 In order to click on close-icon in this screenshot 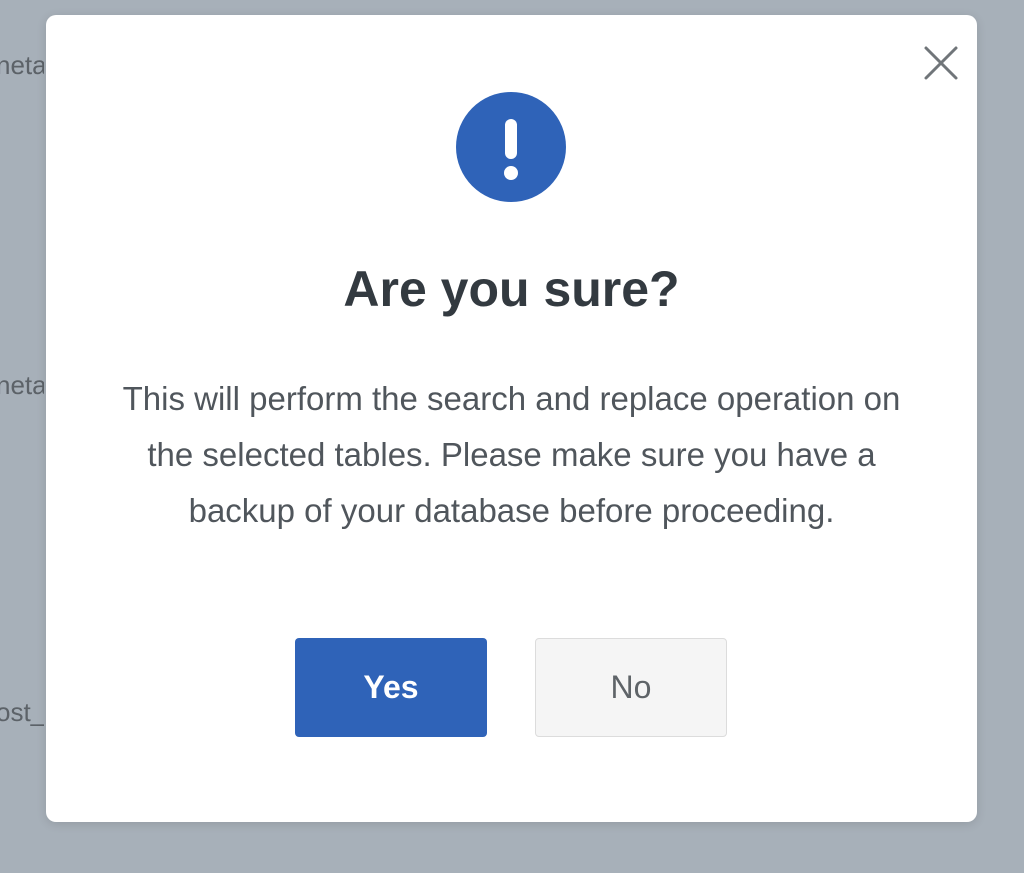, I will do `click(941, 63)`.